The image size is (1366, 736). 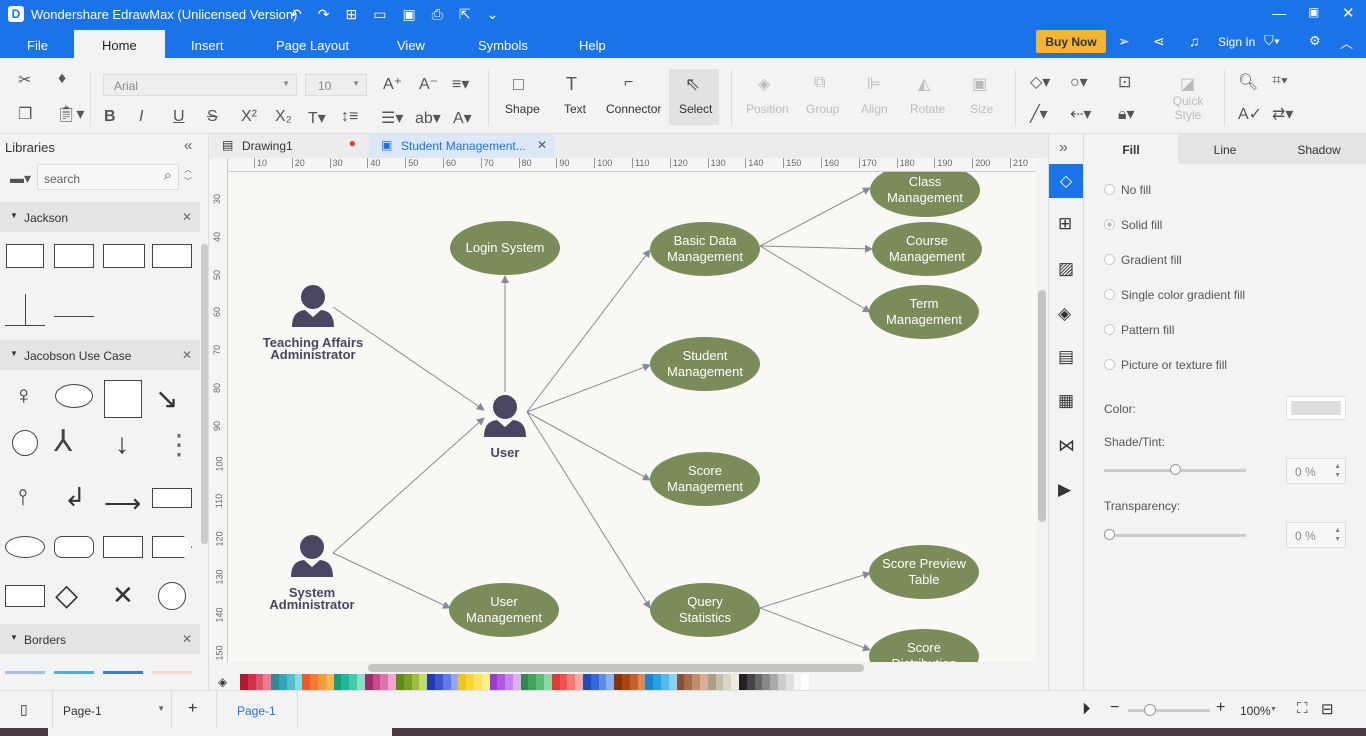 I want to click on lock-icon: 🔒︎▾, so click(x=1126, y=114).